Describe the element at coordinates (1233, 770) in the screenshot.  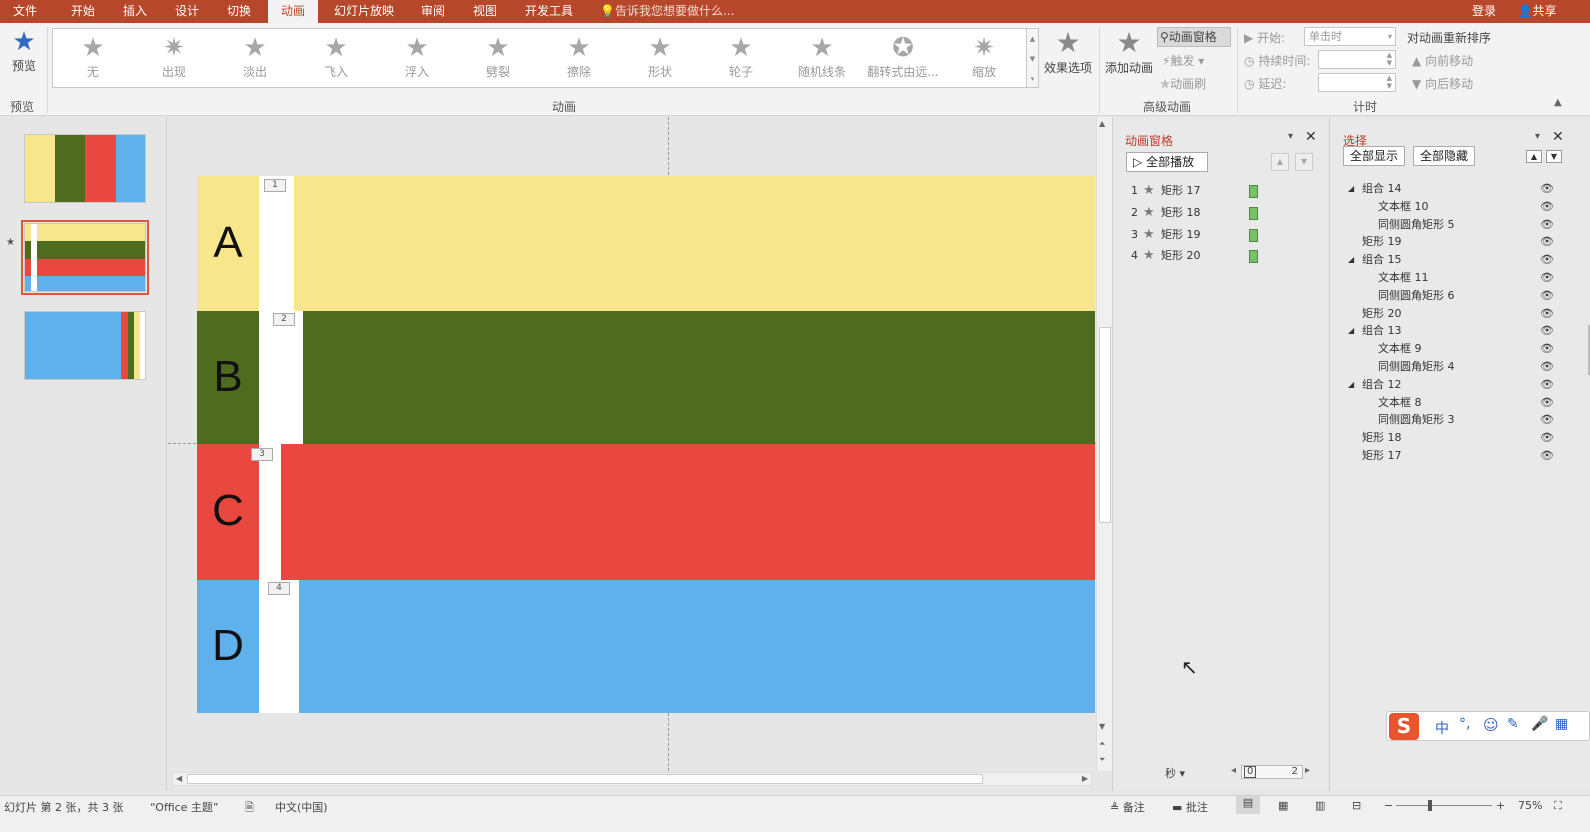
I see `timeline-left-icon: ◂` at that location.